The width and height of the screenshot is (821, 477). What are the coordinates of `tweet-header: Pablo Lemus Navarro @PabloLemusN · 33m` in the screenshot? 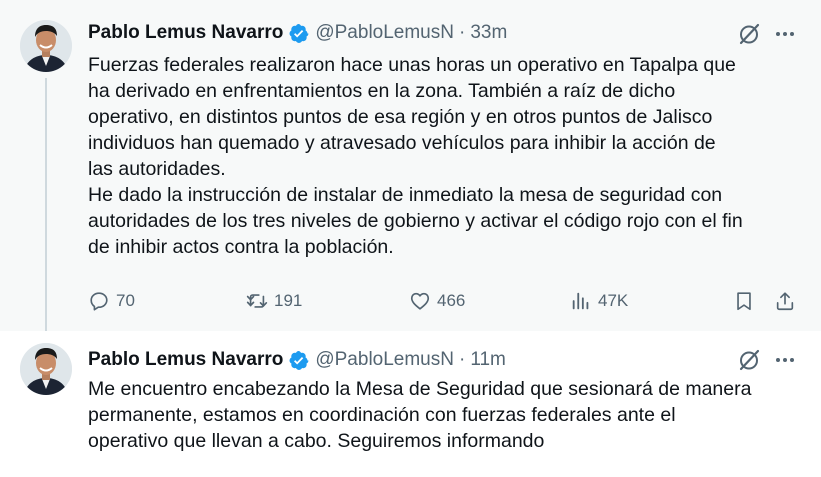 It's located at (297, 33).